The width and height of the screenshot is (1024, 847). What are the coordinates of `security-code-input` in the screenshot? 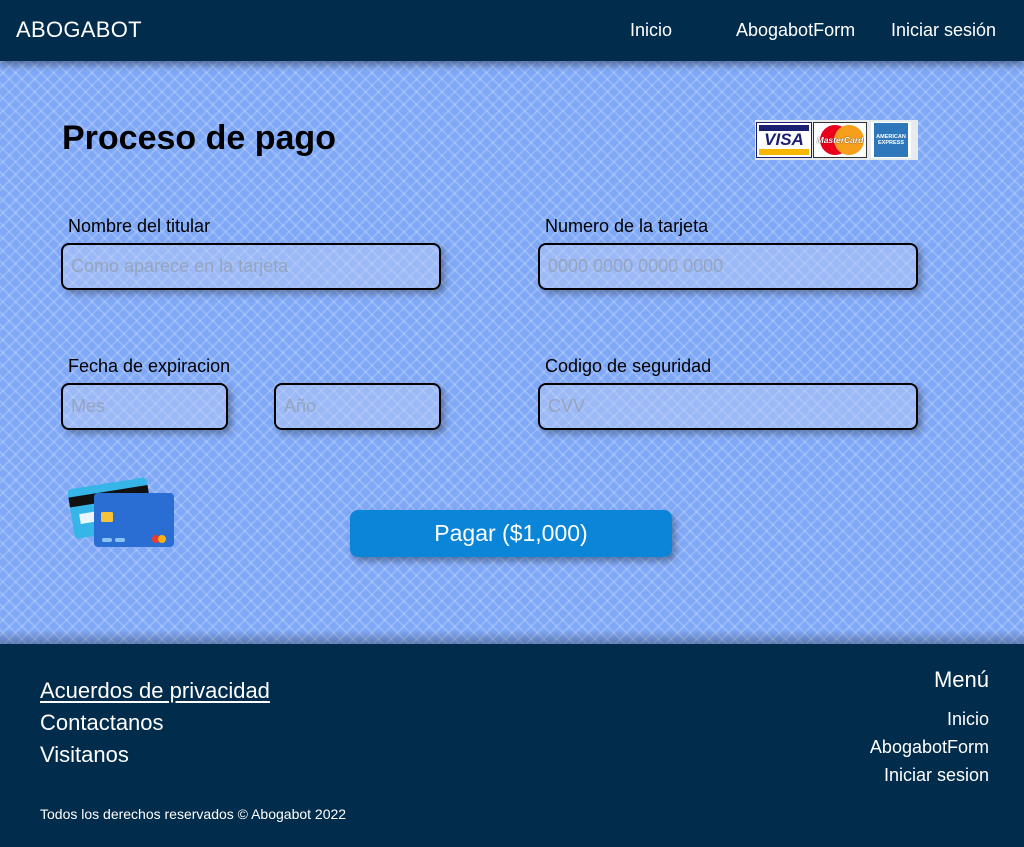 It's located at (728, 406).